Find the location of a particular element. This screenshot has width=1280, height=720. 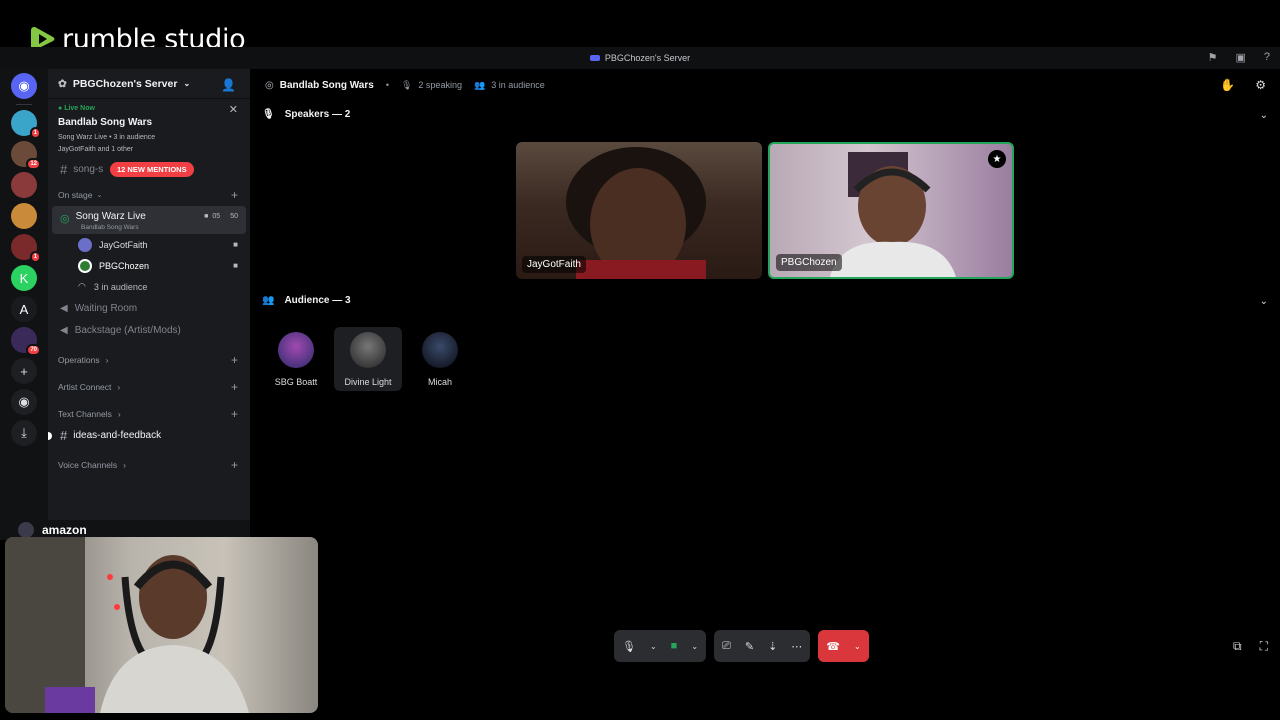

speaker-icon: ◀ is located at coordinates (64, 330).